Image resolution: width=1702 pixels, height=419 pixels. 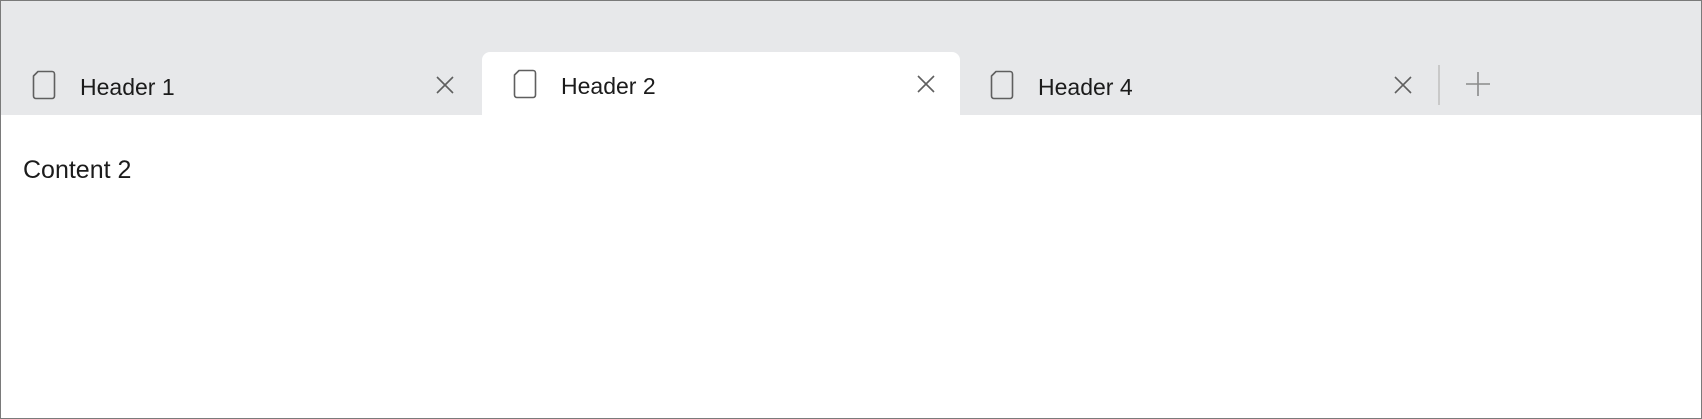 What do you see at coordinates (77, 170) in the screenshot?
I see `content-text: Content 2` at bounding box center [77, 170].